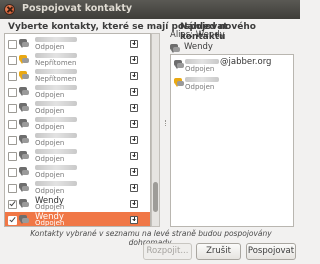 This screenshot has height=264, width=320. I want to click on preview-list-item: @jabber.org Odpojen, so click(232, 65).